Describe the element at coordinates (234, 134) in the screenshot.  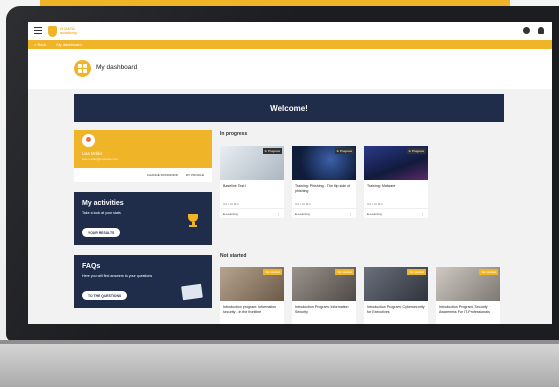
I see `in-progress-label: In progress` at that location.